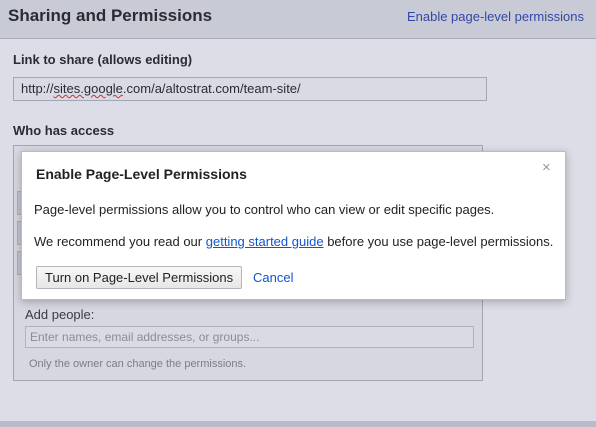 The height and width of the screenshot is (427, 596). What do you see at coordinates (265, 241) in the screenshot?
I see `getting-started-guide-link: getting started guide` at bounding box center [265, 241].